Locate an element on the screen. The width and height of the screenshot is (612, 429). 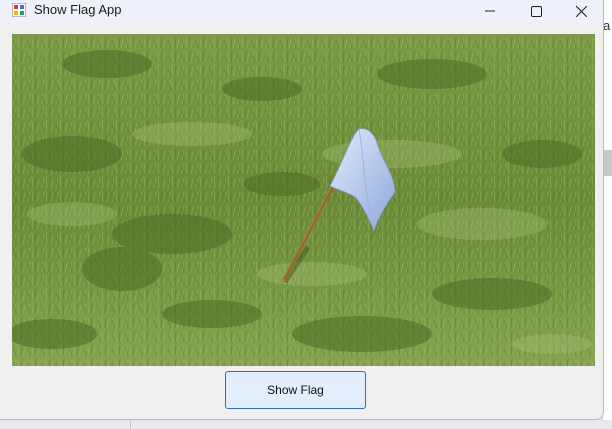
background-app-edge: a is located at coordinates (607, 214).